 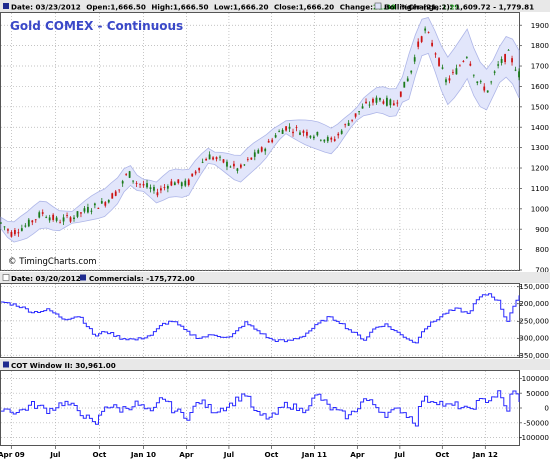 What do you see at coordinates (542, 249) in the screenshot?
I see `y-tick-label: 800` at bounding box center [542, 249].